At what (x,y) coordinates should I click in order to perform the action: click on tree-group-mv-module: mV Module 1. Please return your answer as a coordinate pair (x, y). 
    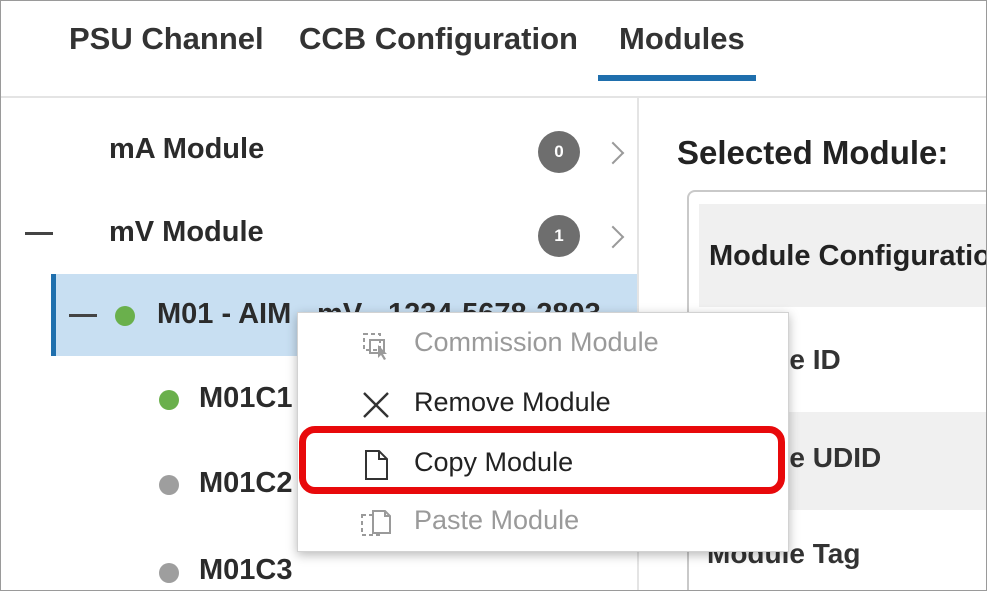
    Looking at the image, I should click on (319, 235).